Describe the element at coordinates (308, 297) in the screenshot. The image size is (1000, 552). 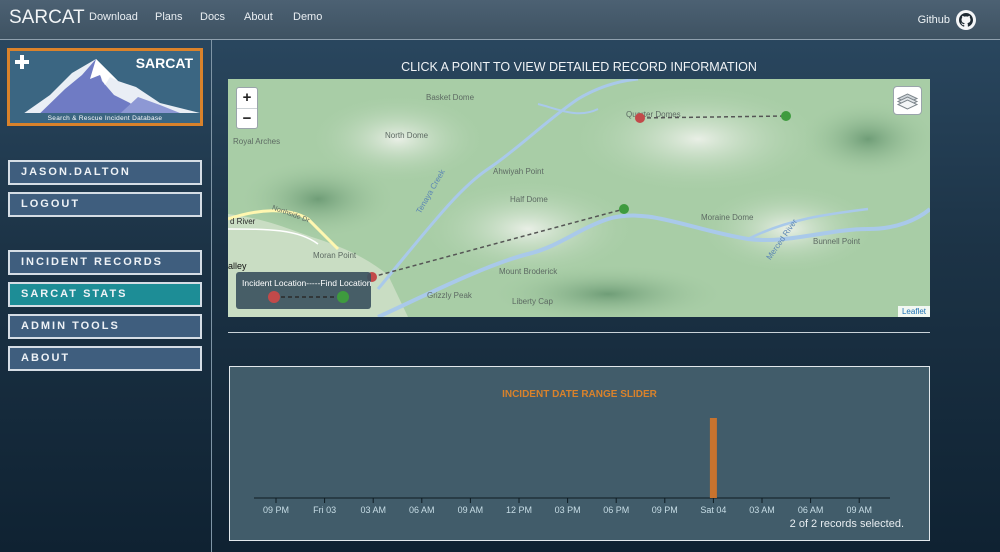
I see `legend-symbols` at that location.